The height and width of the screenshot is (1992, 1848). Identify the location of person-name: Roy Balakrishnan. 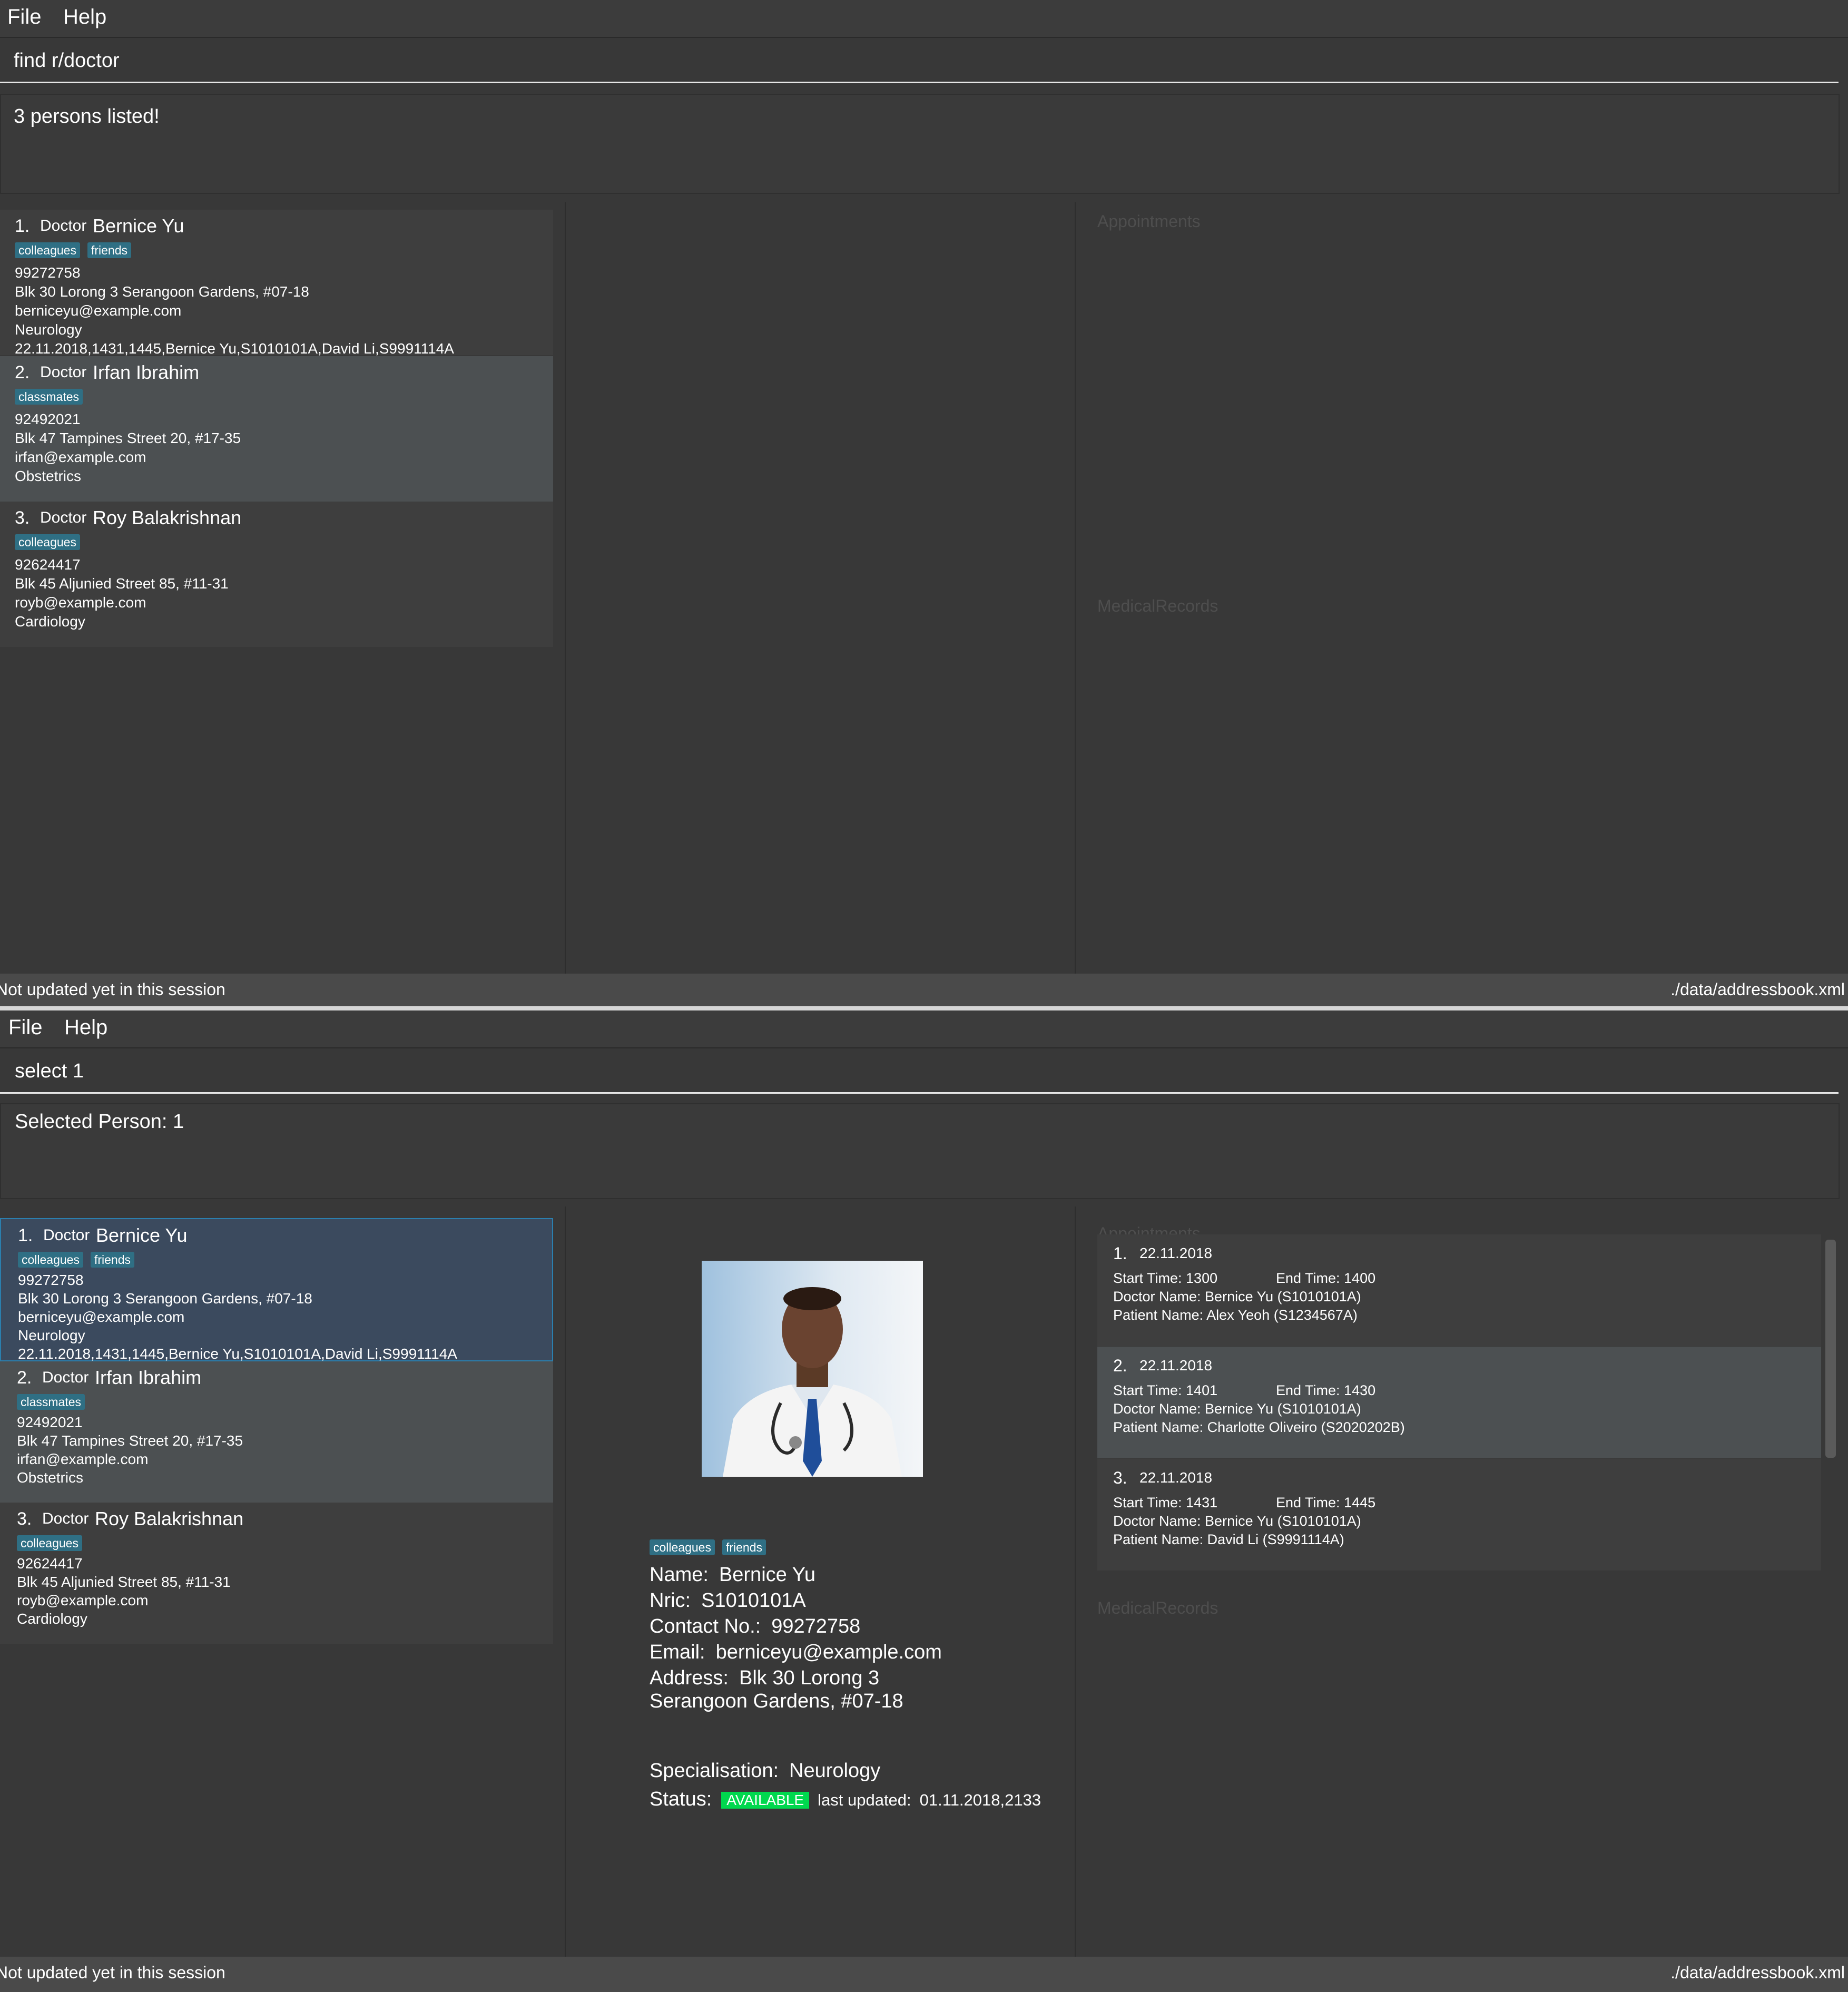
(168, 517).